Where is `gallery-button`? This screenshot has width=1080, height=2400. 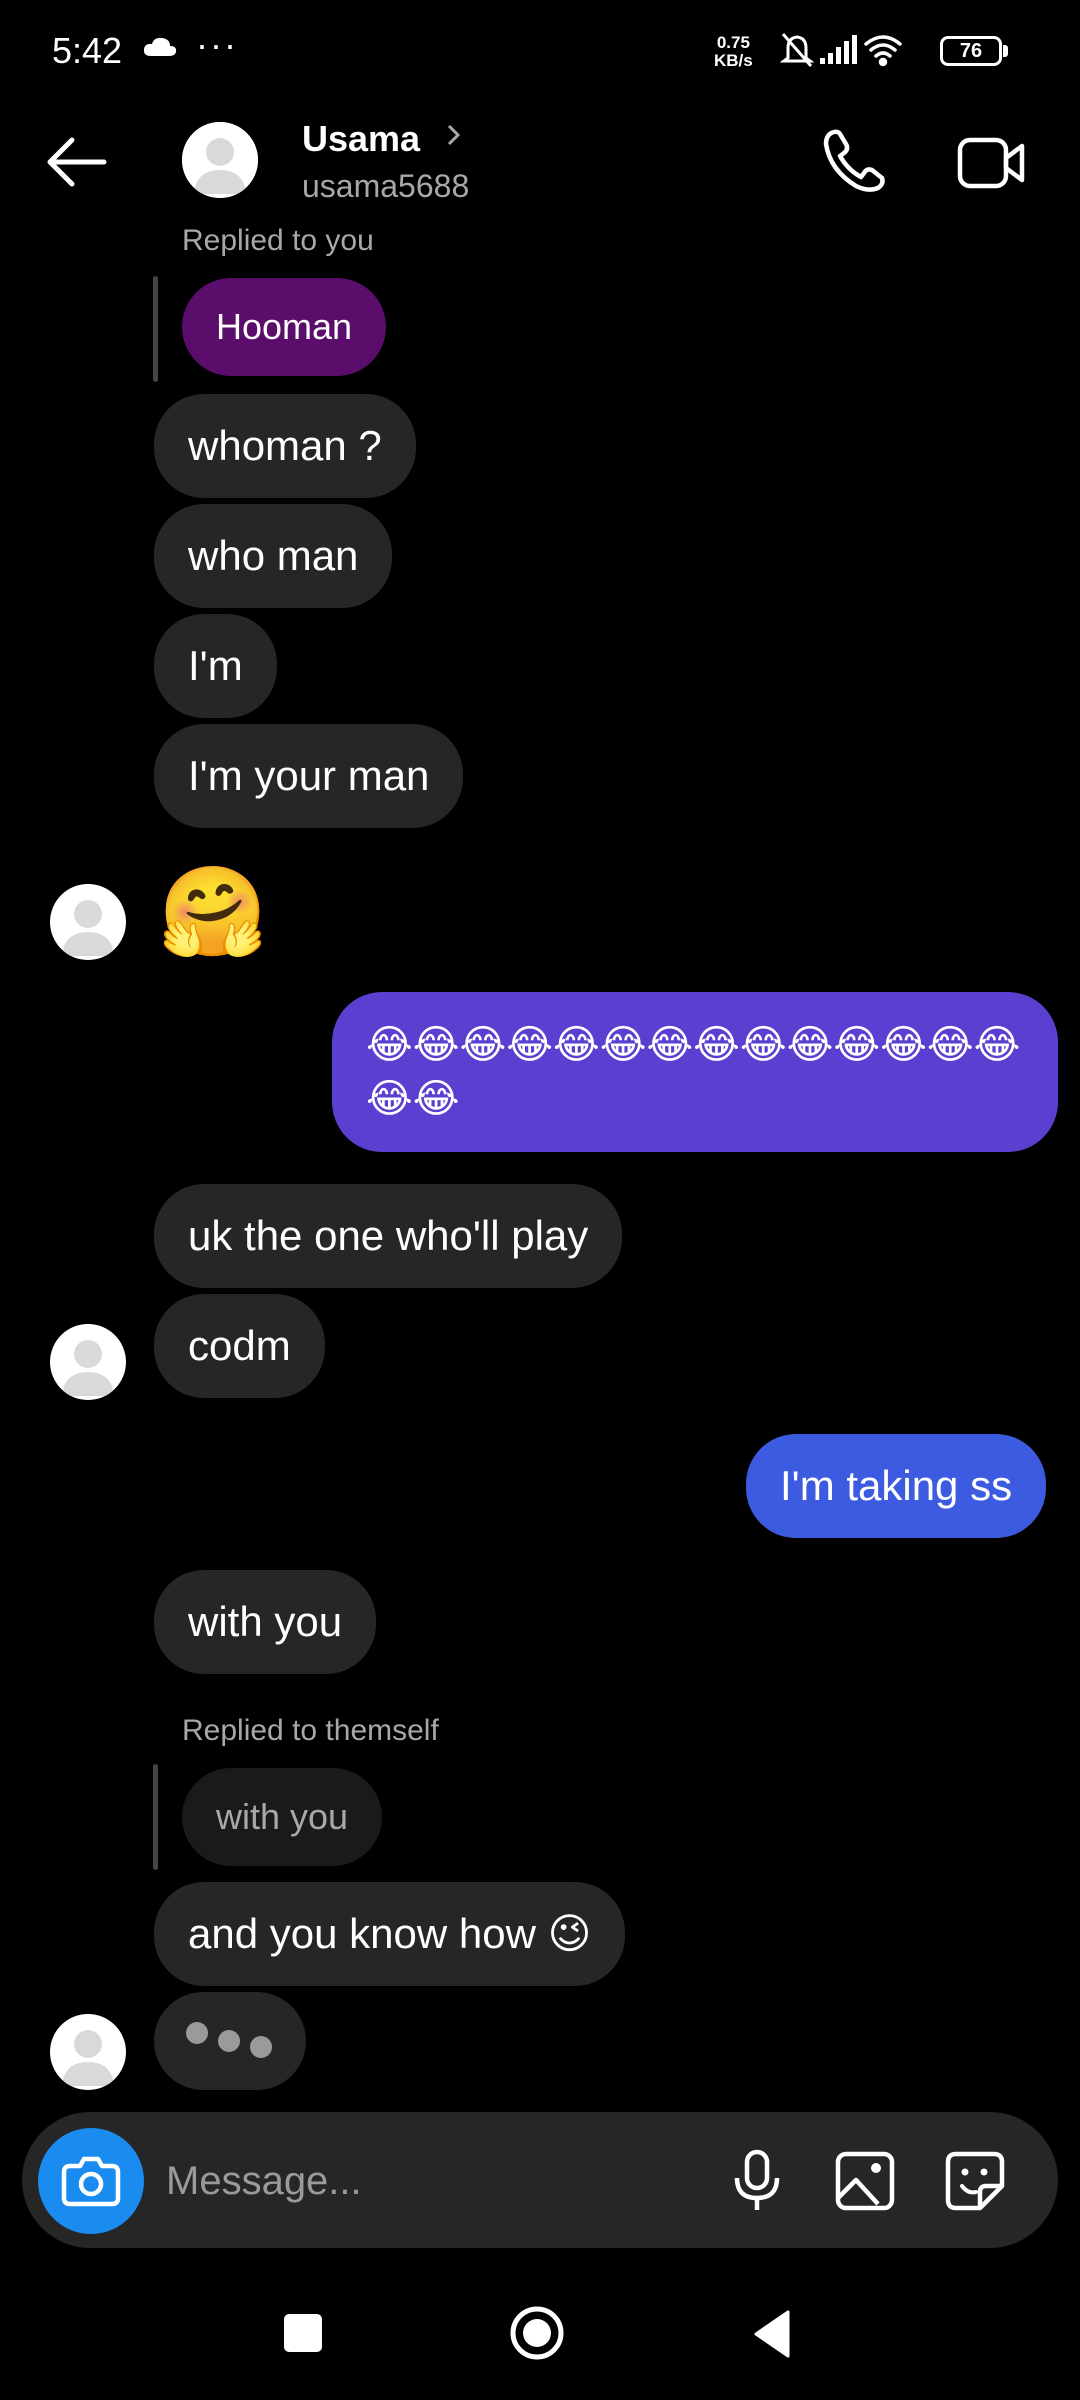 gallery-button is located at coordinates (865, 2181).